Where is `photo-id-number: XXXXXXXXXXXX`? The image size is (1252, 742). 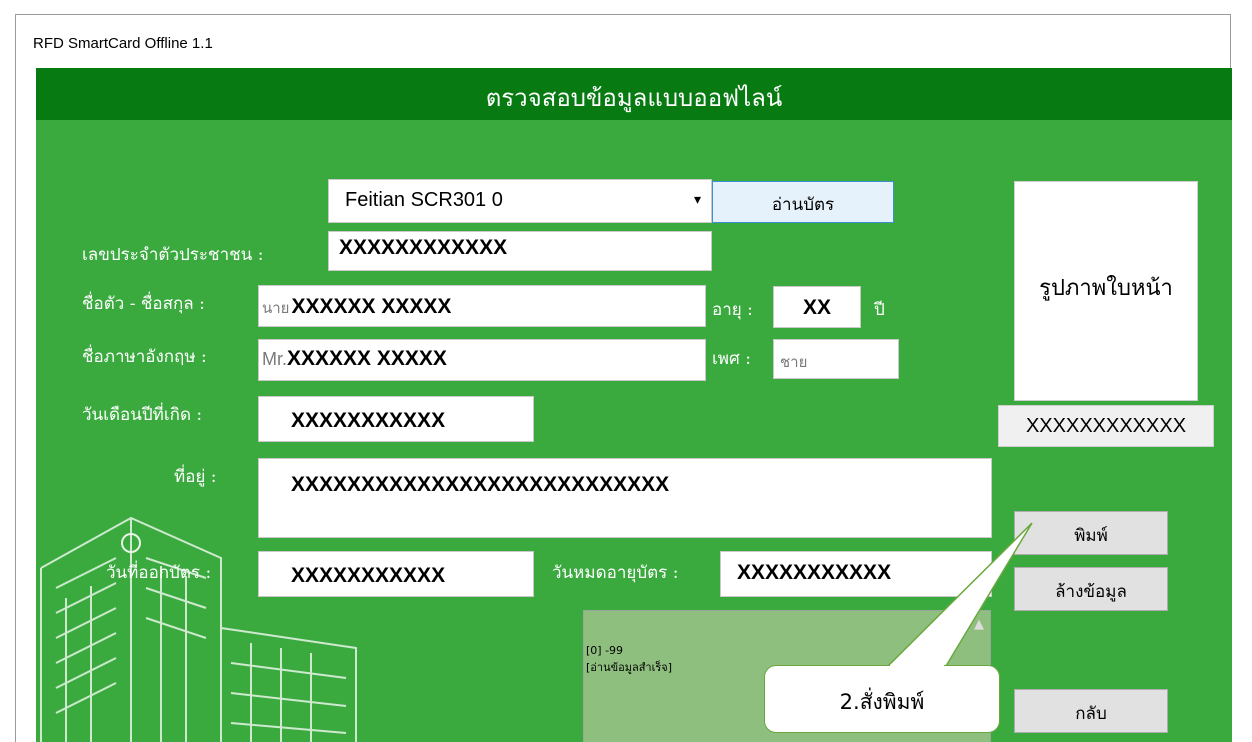
photo-id-number: XXXXXXXXXXXX is located at coordinates (1106, 426).